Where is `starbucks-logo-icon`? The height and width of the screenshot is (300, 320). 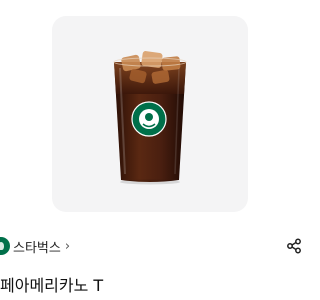 starbucks-logo-icon is located at coordinates (5, 246).